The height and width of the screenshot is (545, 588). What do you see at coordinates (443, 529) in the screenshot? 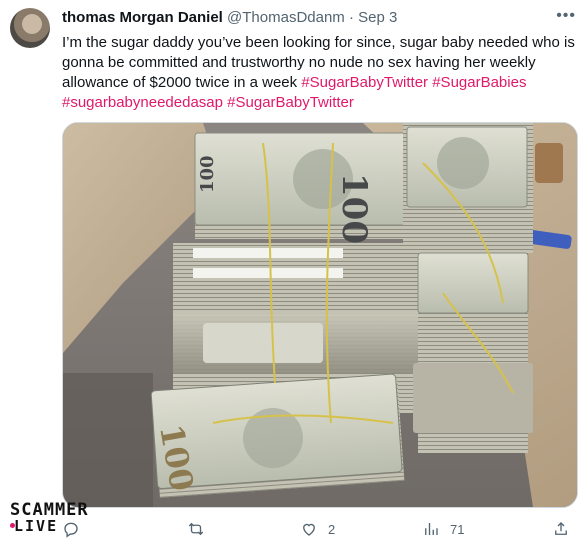
I see `views-button: 71` at bounding box center [443, 529].